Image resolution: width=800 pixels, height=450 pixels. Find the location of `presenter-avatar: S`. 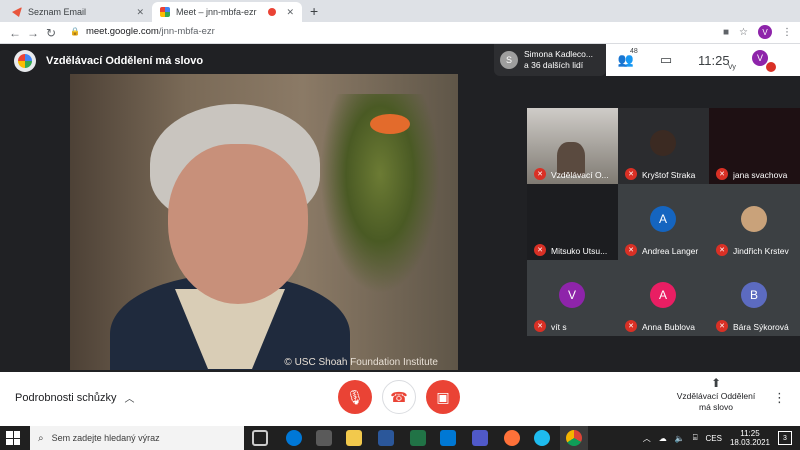

presenter-avatar: S is located at coordinates (509, 60).